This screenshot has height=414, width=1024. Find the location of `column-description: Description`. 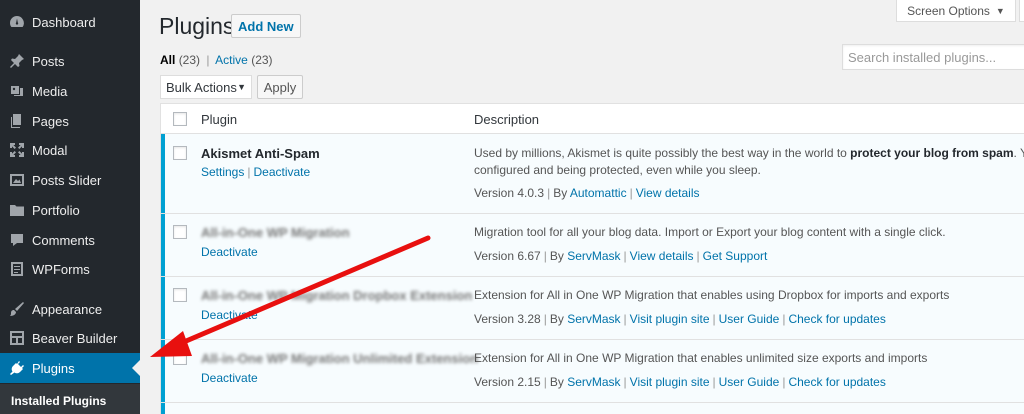

column-description: Description is located at coordinates (507, 119).